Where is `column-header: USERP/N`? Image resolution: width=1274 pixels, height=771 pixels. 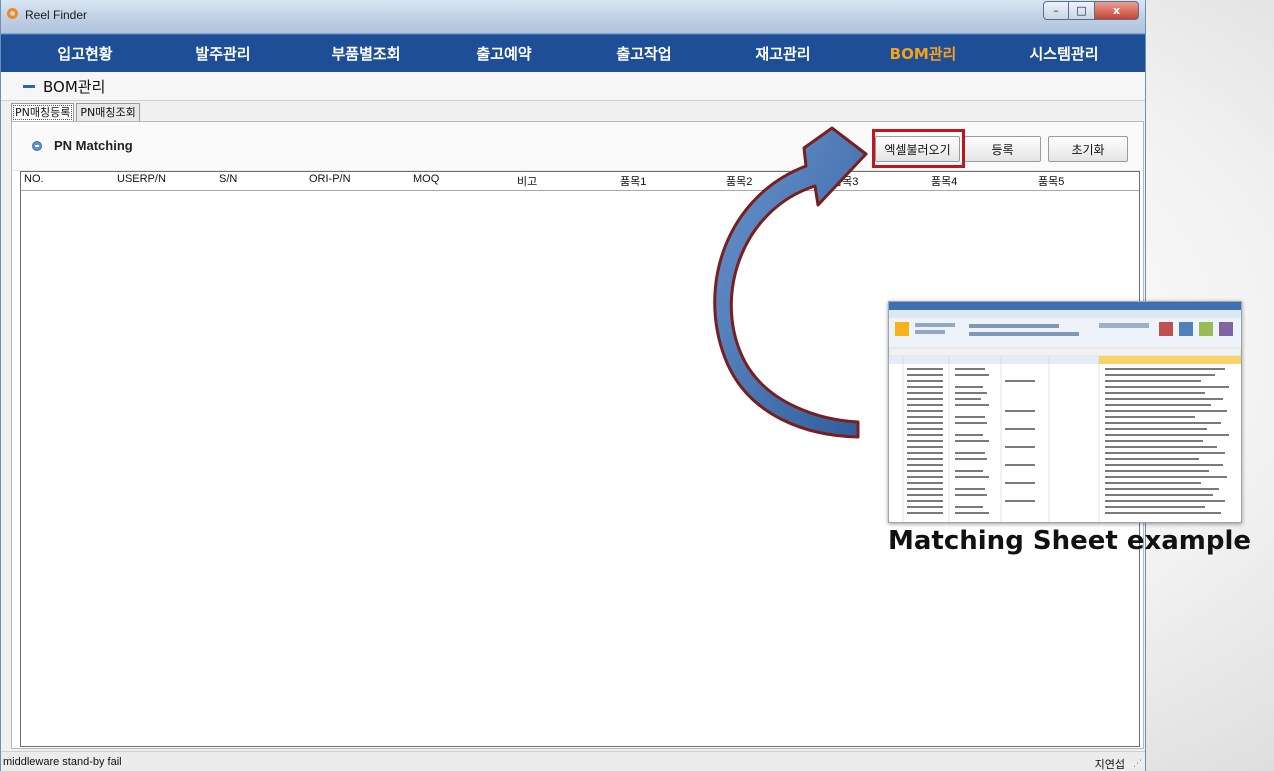
column-header: USERP/N is located at coordinates (141, 179).